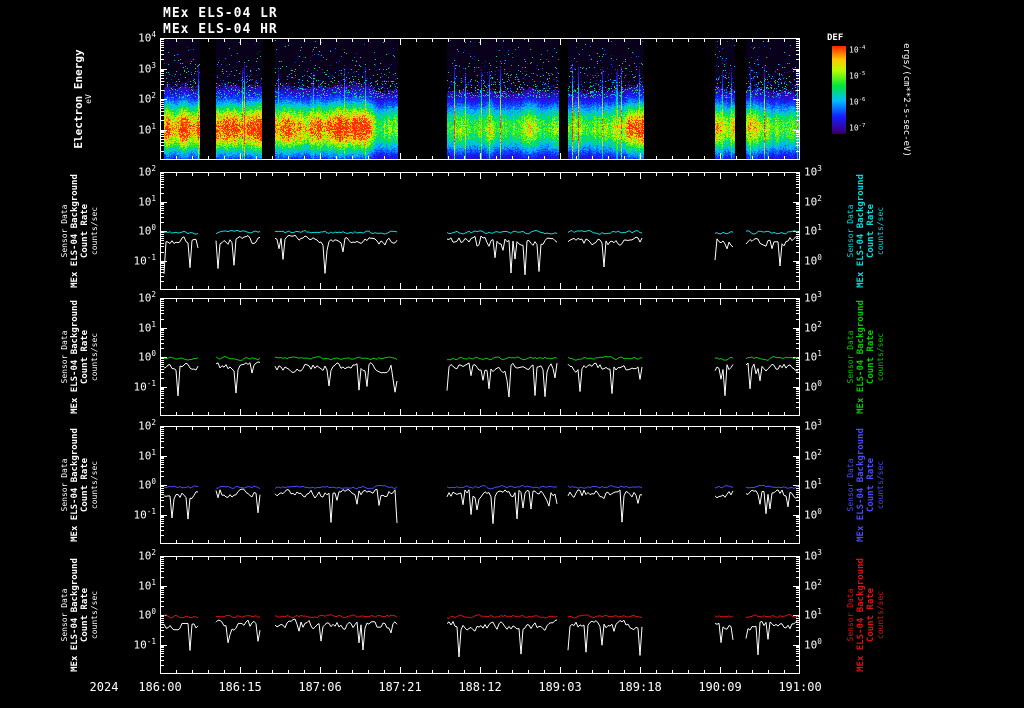  I want to click on panel-1-right-tick-1: 102, so click(813, 200).